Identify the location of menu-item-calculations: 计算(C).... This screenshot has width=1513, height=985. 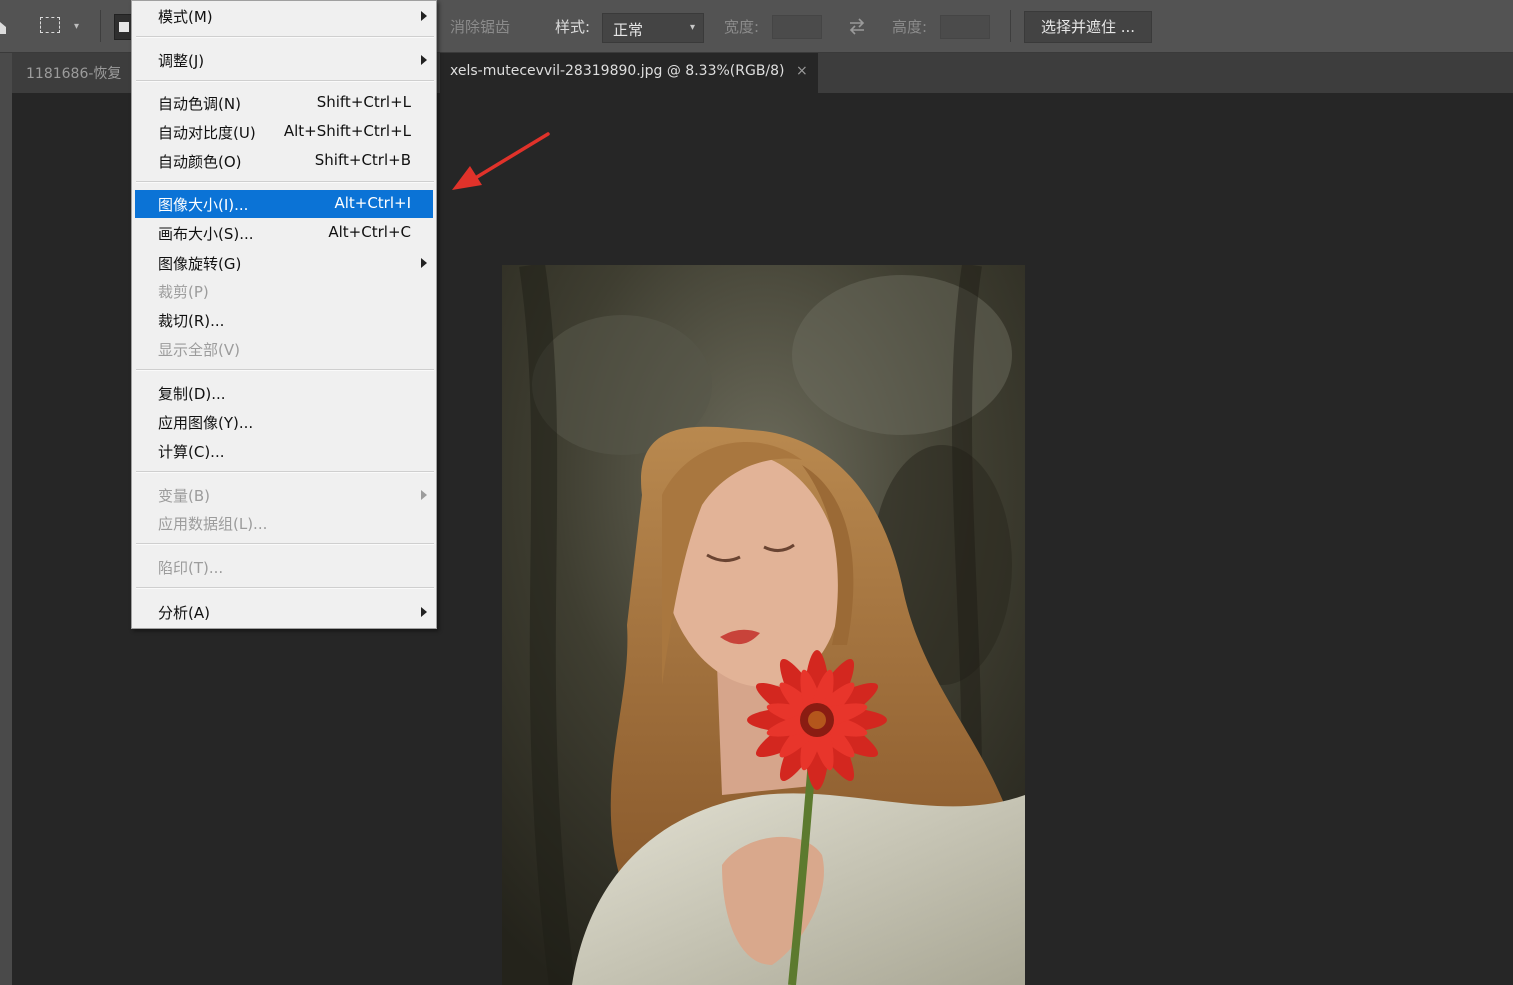
(284, 451).